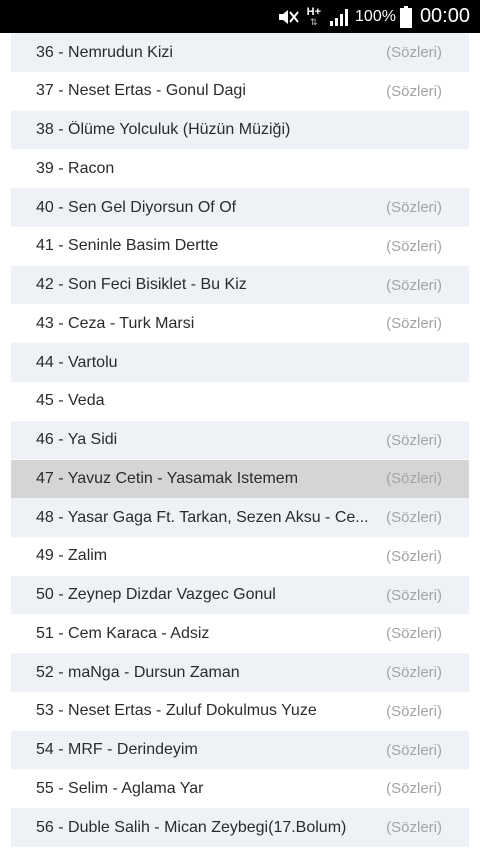 The width and height of the screenshot is (480, 853). Describe the element at coordinates (240, 401) in the screenshot. I see `list-item: 45 - Veda` at that location.